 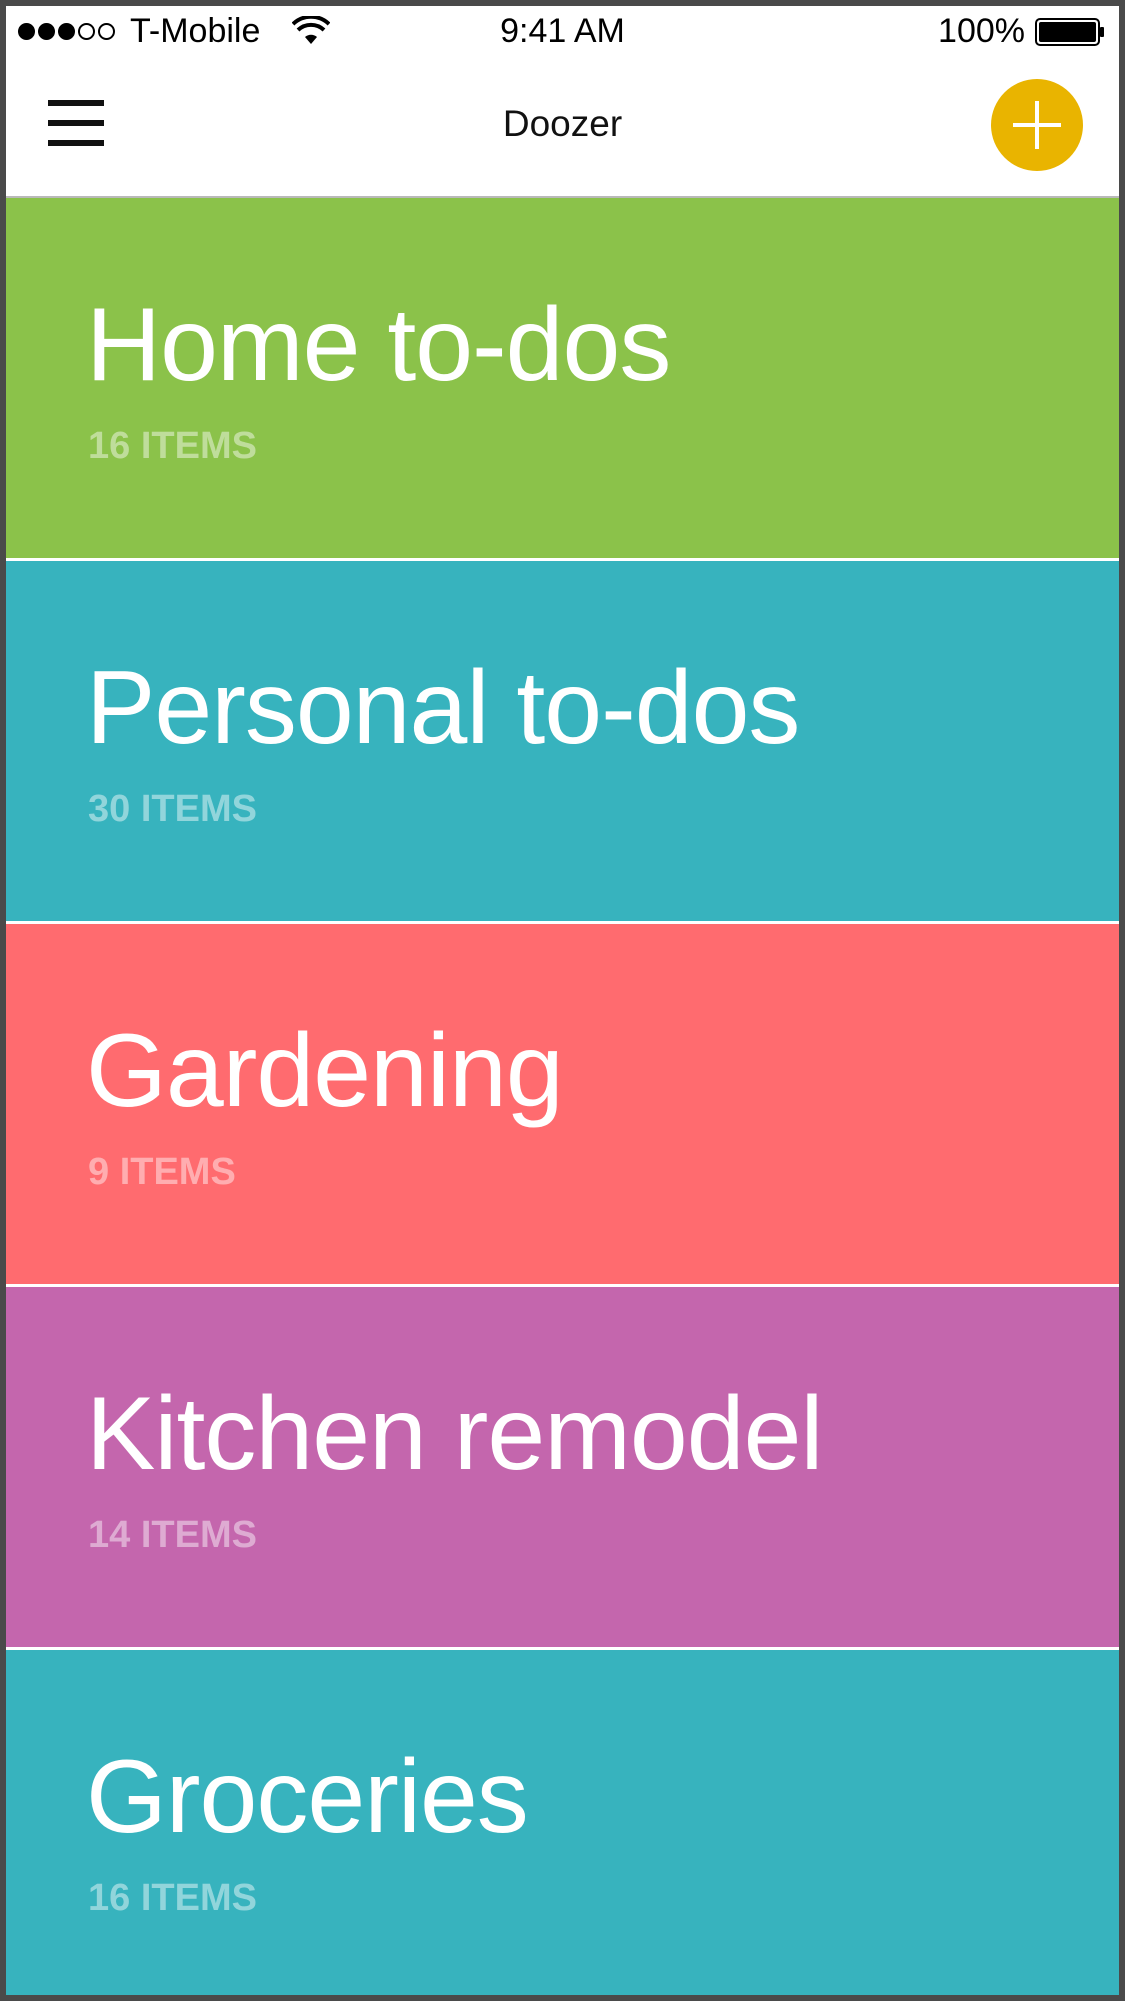 What do you see at coordinates (562, 123) in the screenshot?
I see `page-title: Doozer` at bounding box center [562, 123].